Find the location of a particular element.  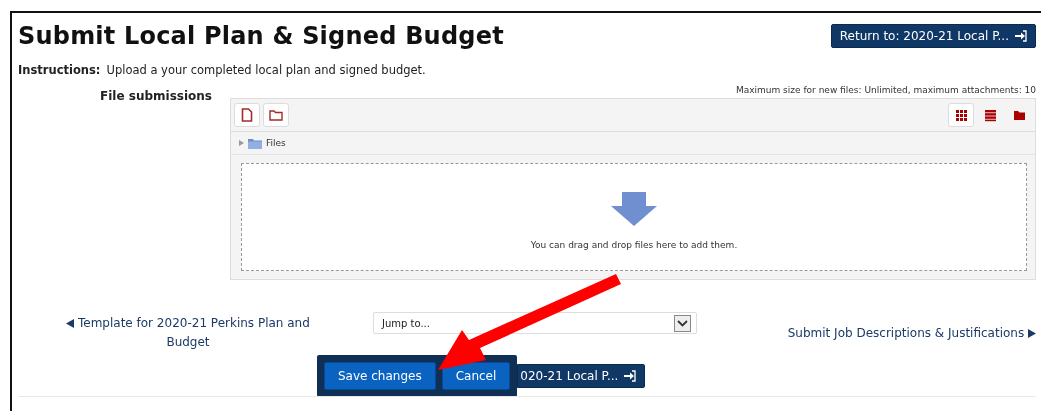

field-label: File submissions is located at coordinates (156, 96).